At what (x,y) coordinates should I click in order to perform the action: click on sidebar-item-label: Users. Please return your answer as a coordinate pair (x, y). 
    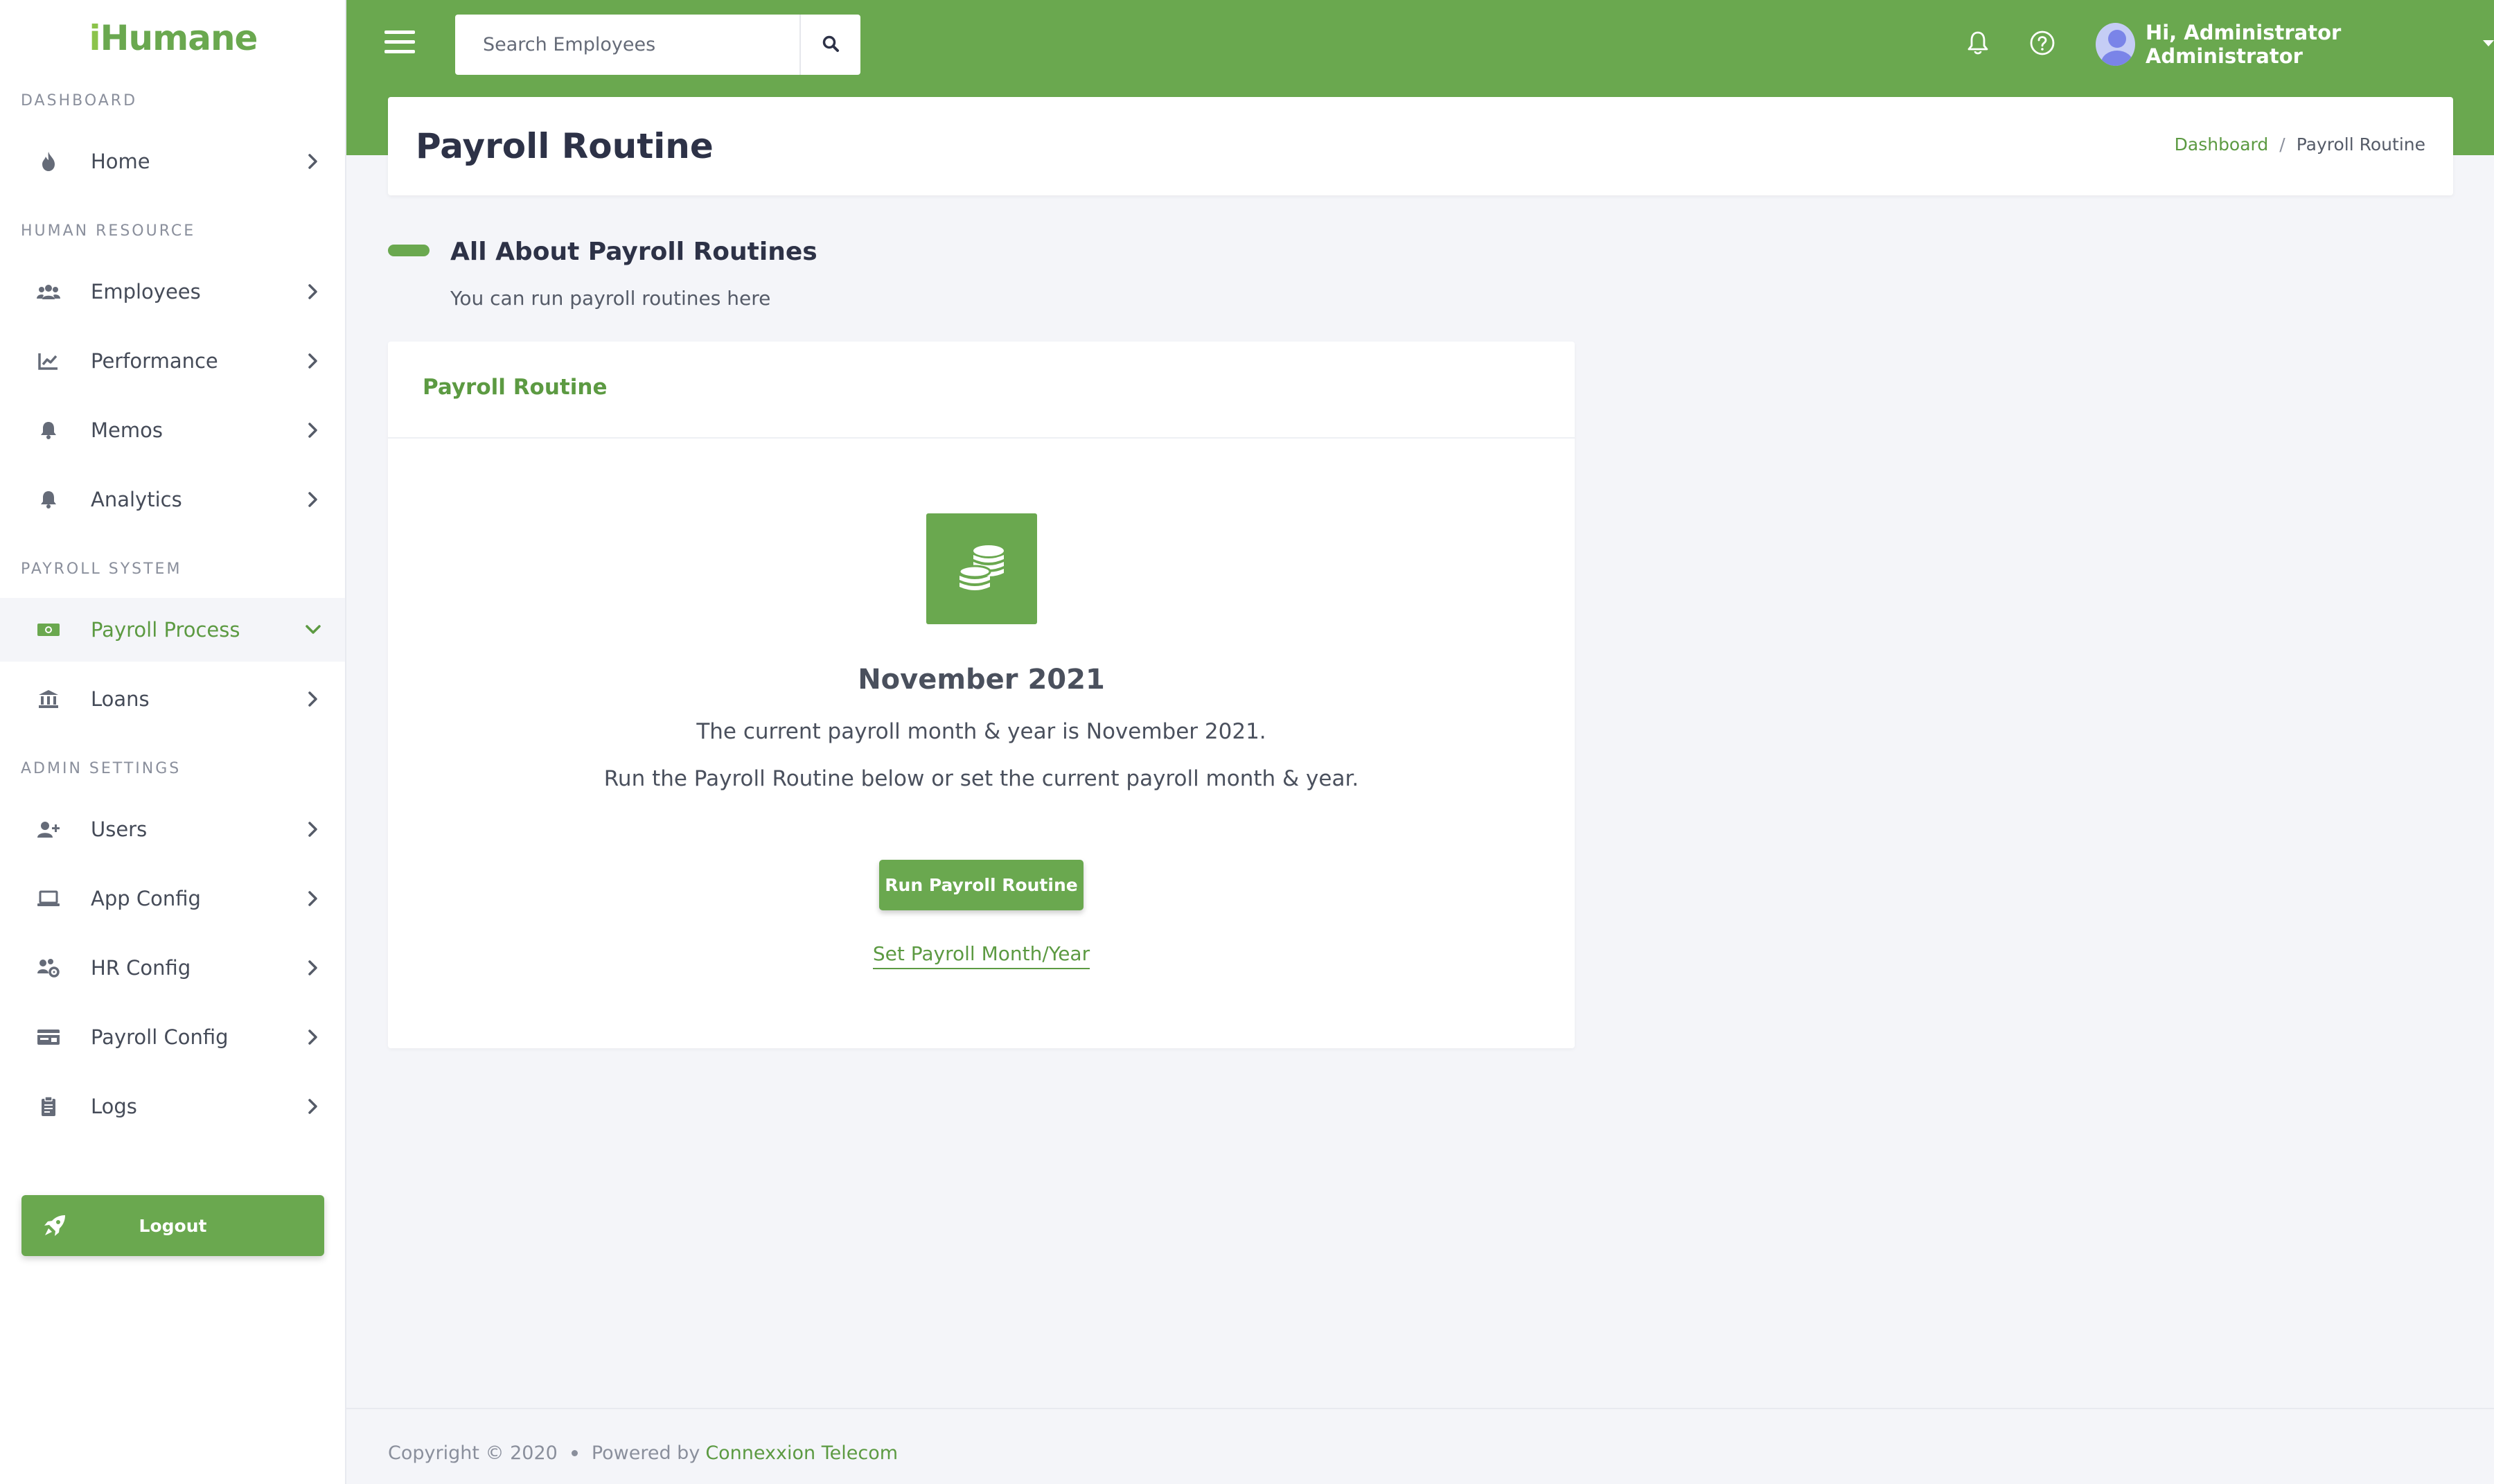
    Looking at the image, I should click on (120, 829).